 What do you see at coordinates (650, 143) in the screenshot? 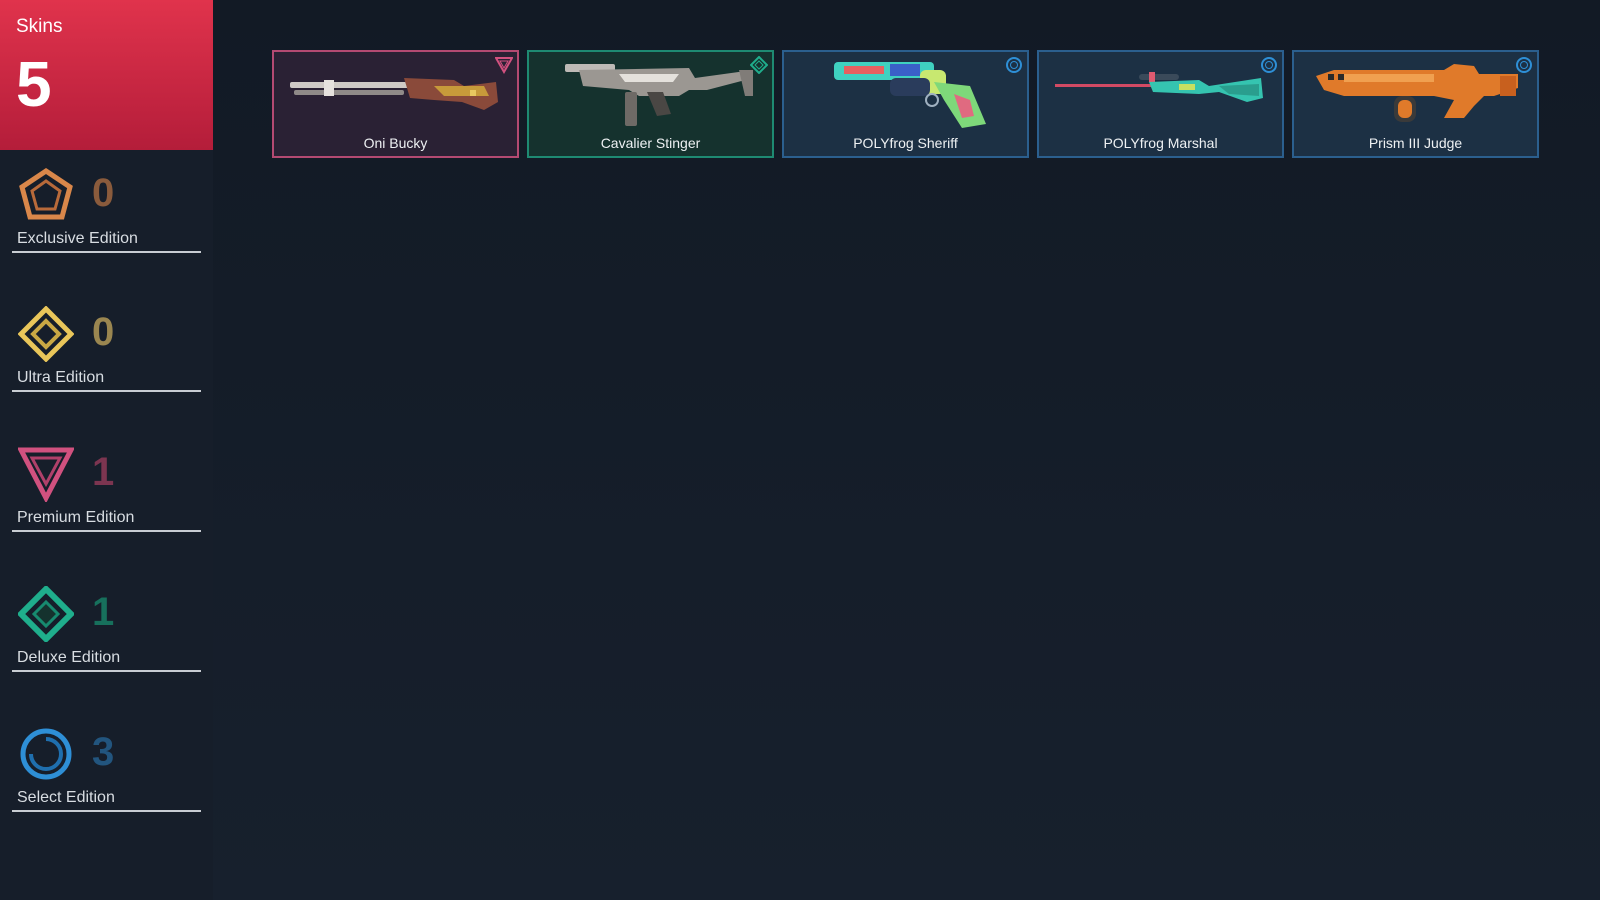
I see `skin-name: Cavalier Stinger` at bounding box center [650, 143].